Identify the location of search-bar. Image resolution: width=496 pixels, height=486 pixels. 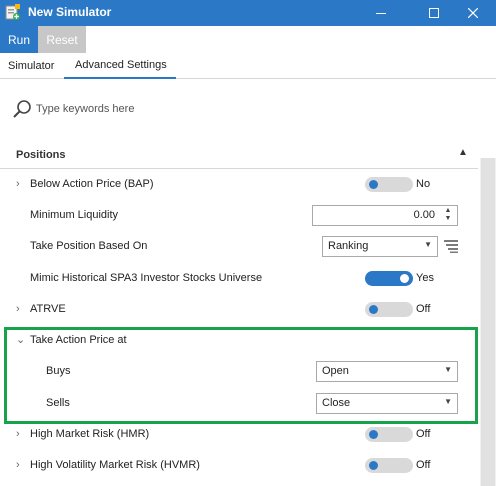
(248, 109).